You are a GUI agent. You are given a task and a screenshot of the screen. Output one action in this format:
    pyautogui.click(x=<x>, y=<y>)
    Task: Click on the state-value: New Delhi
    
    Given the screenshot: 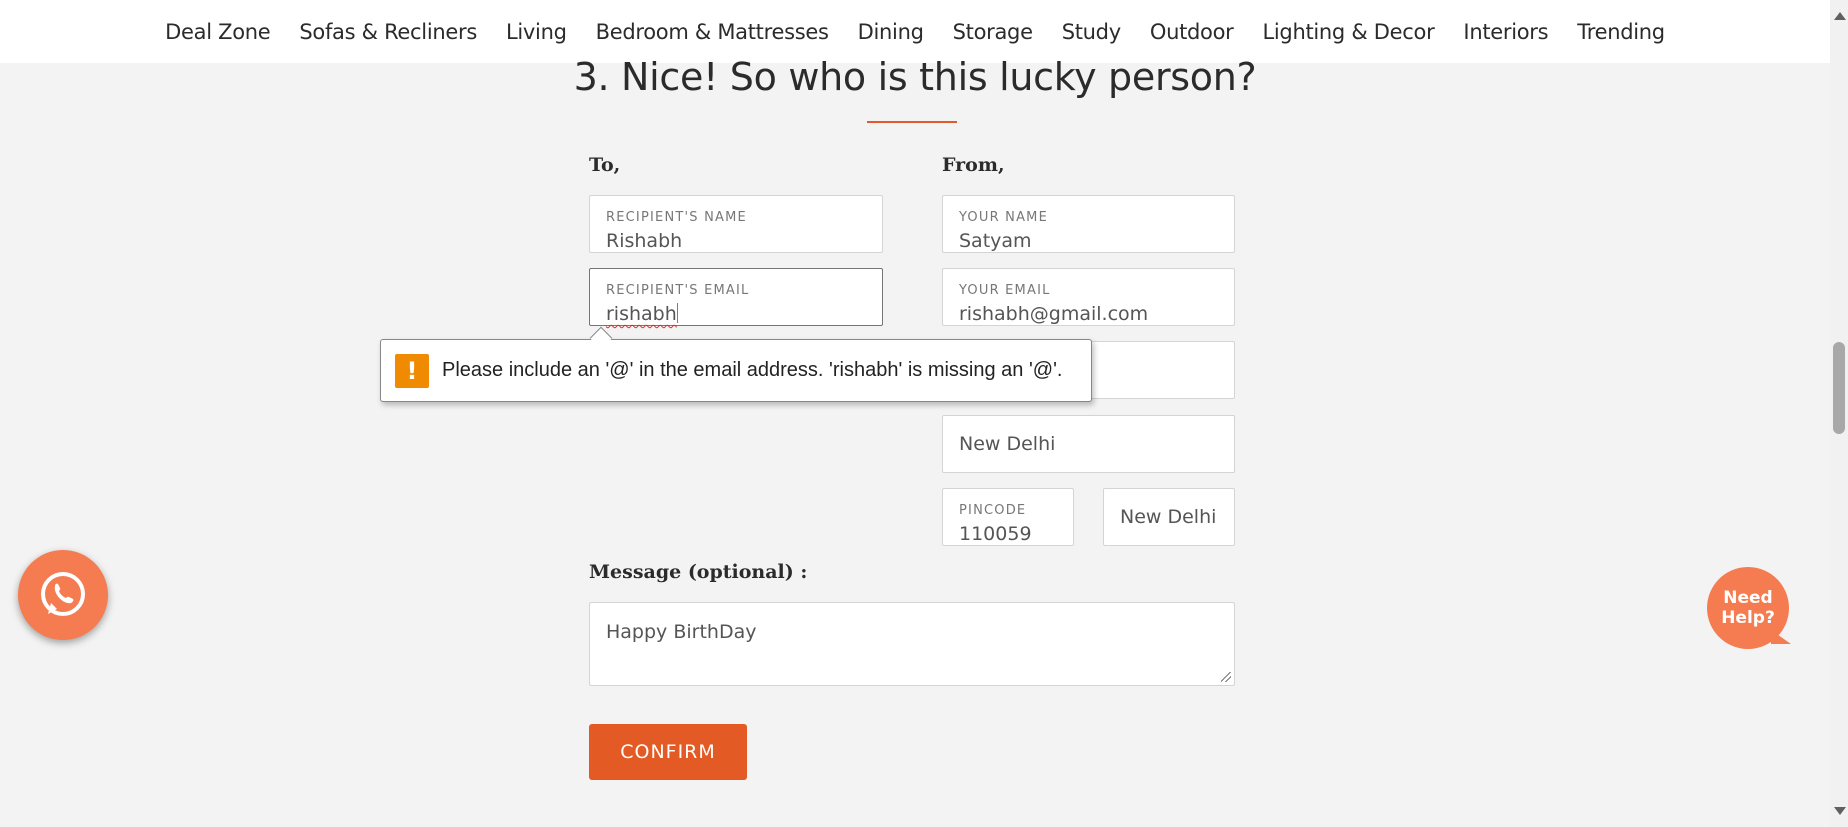 What is the action you would take?
    pyautogui.click(x=1168, y=517)
    